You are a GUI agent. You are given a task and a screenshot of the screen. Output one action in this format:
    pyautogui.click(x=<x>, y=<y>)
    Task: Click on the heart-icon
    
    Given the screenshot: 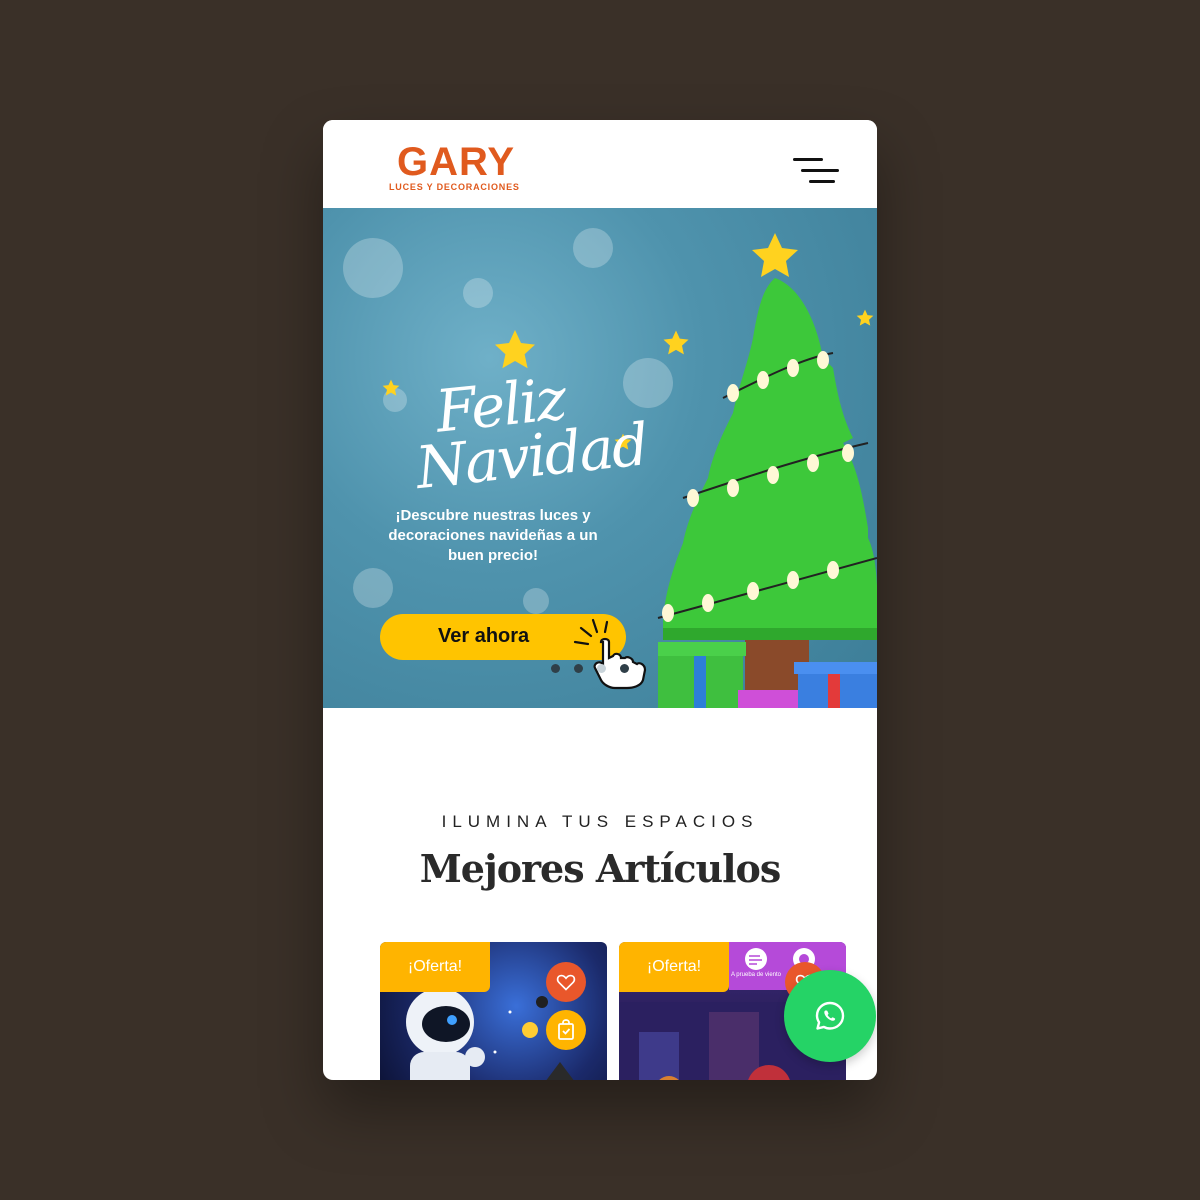 What is the action you would take?
    pyautogui.click(x=566, y=982)
    